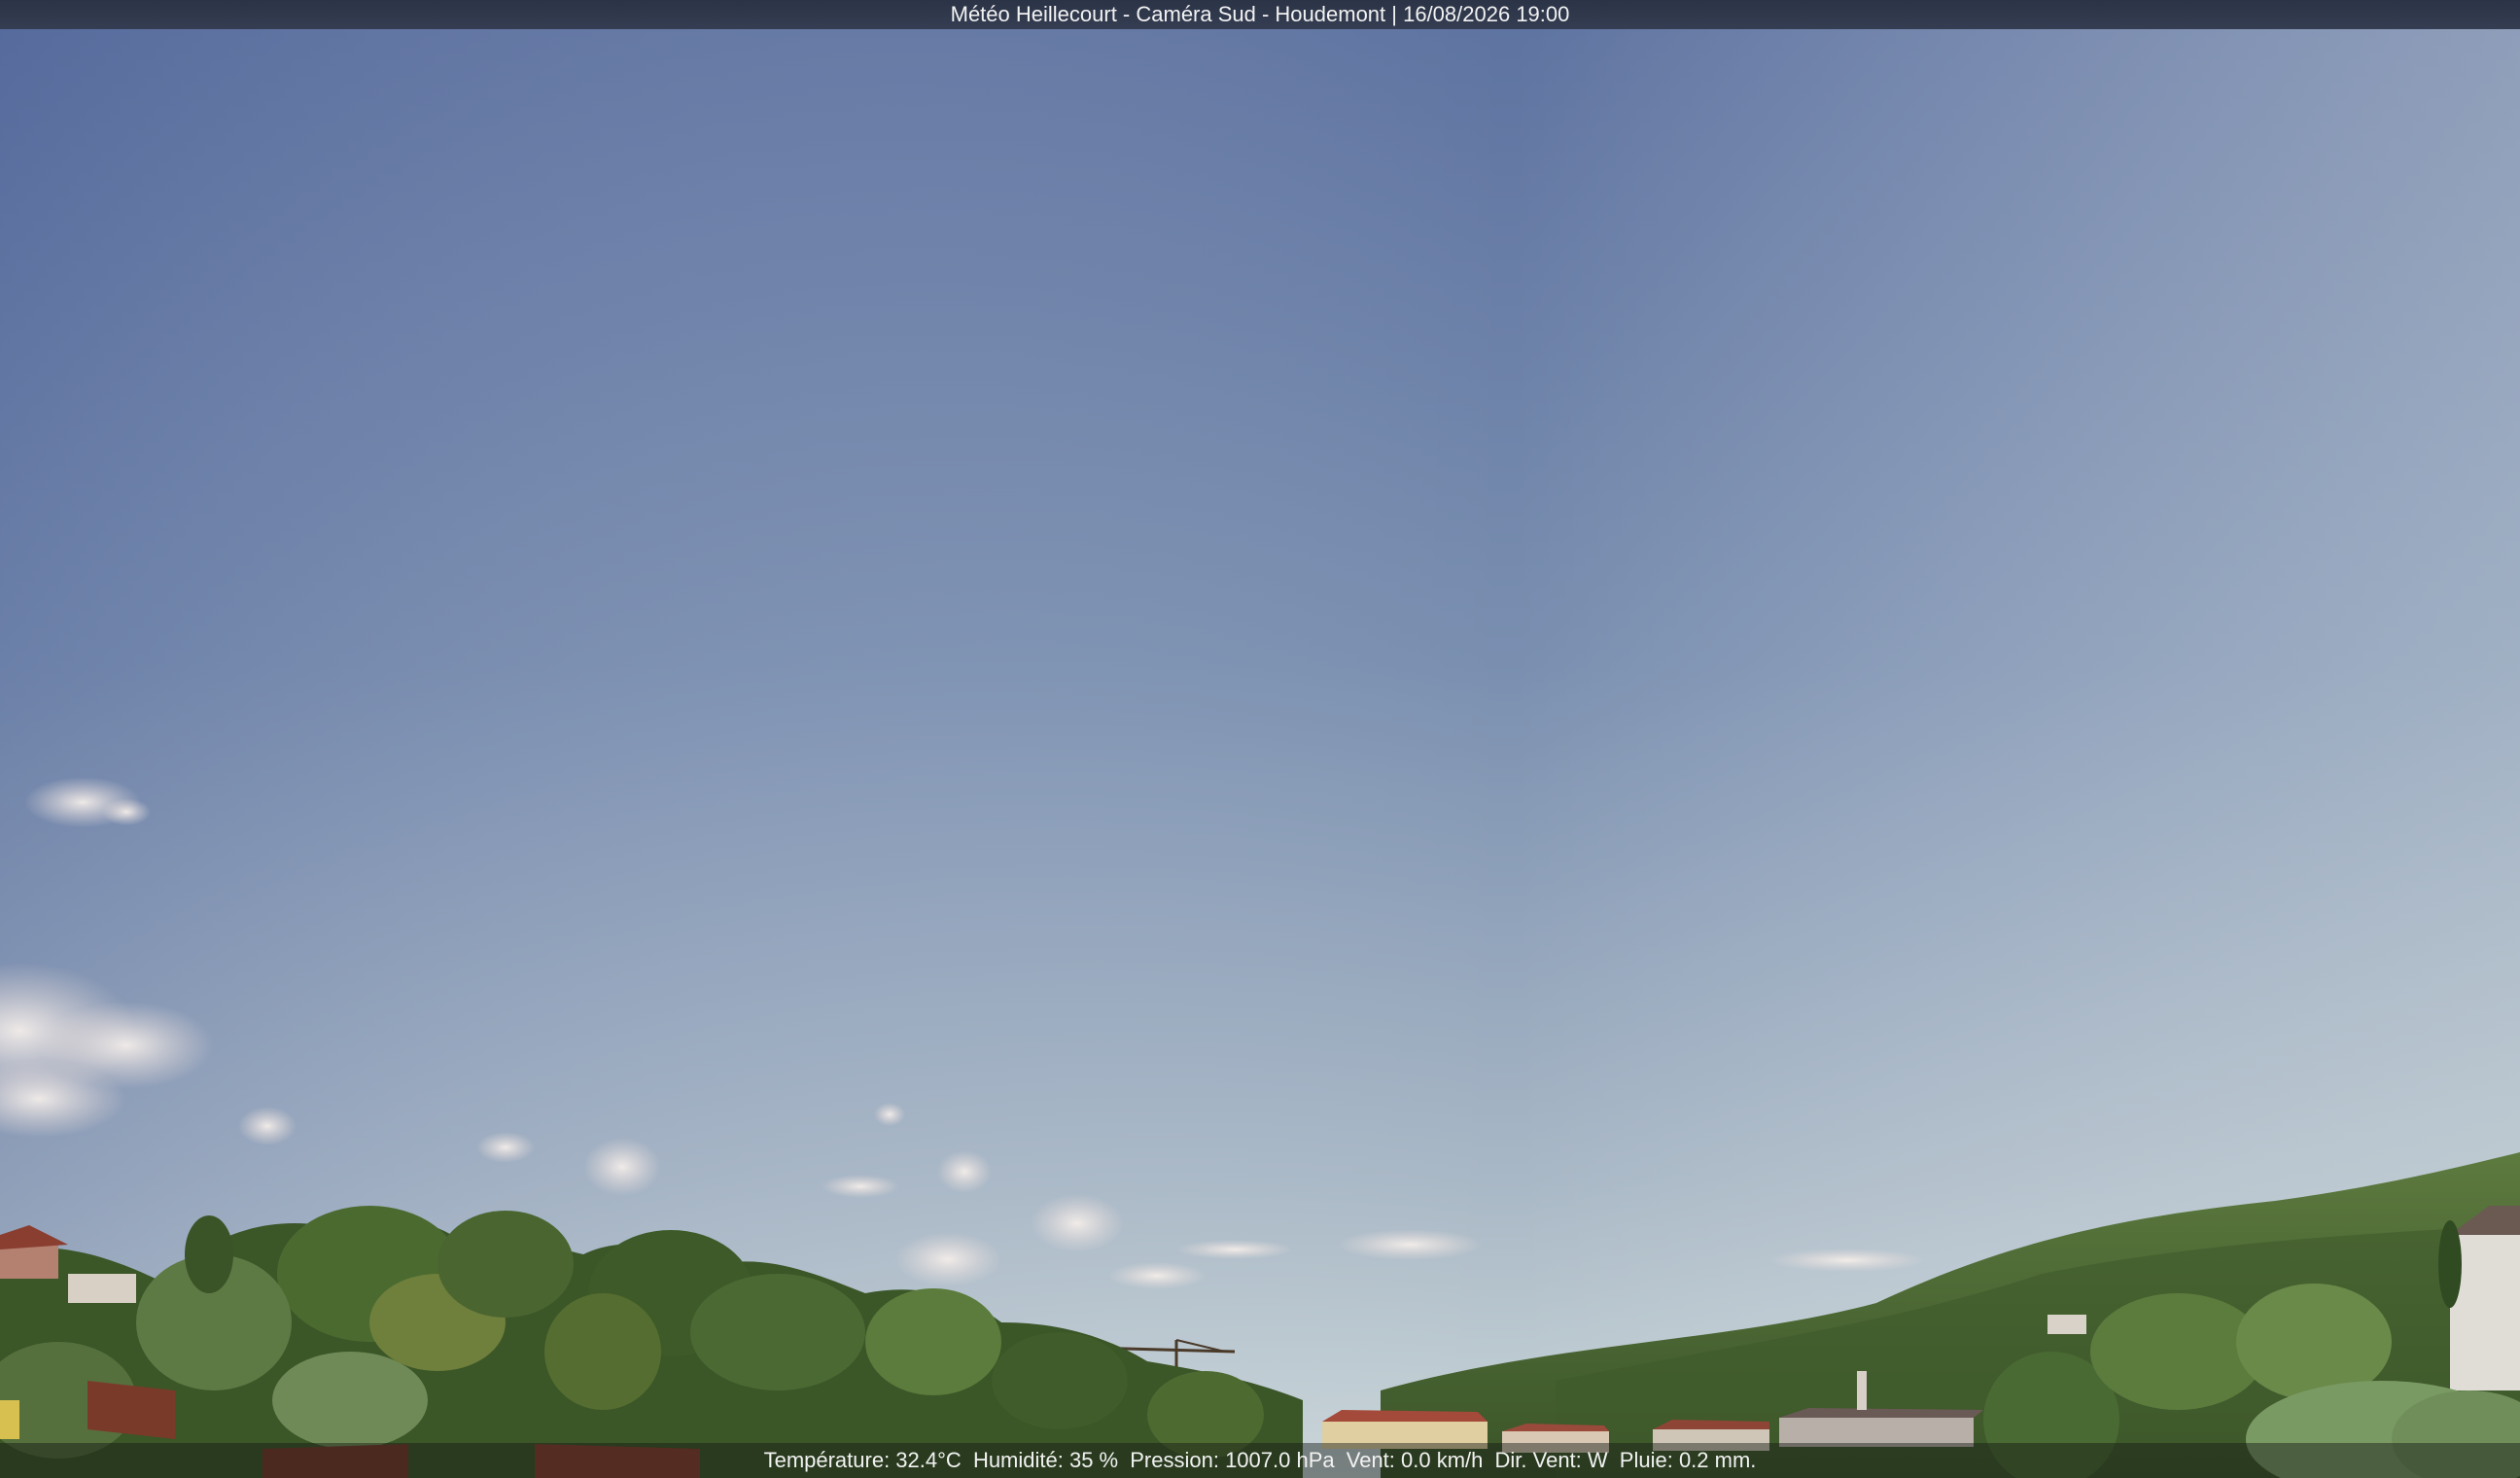 The image size is (2520, 1478). I want to click on wind-speed-reading: Vent: 0.0 km/h, so click(1415, 1460).